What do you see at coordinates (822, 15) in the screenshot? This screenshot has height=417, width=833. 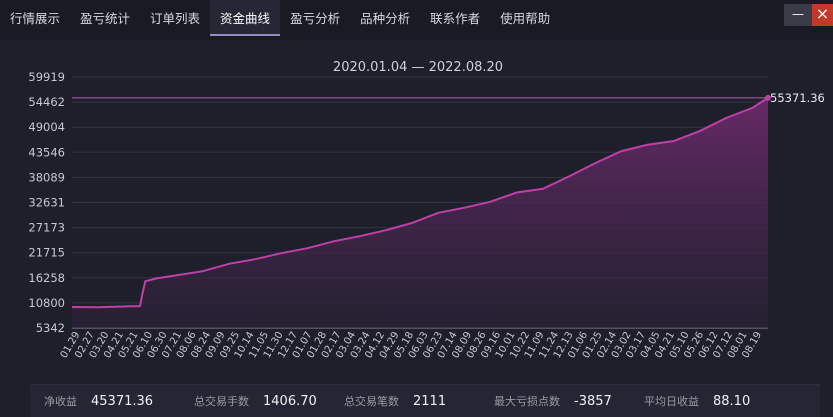 I see `close-button: ×` at bounding box center [822, 15].